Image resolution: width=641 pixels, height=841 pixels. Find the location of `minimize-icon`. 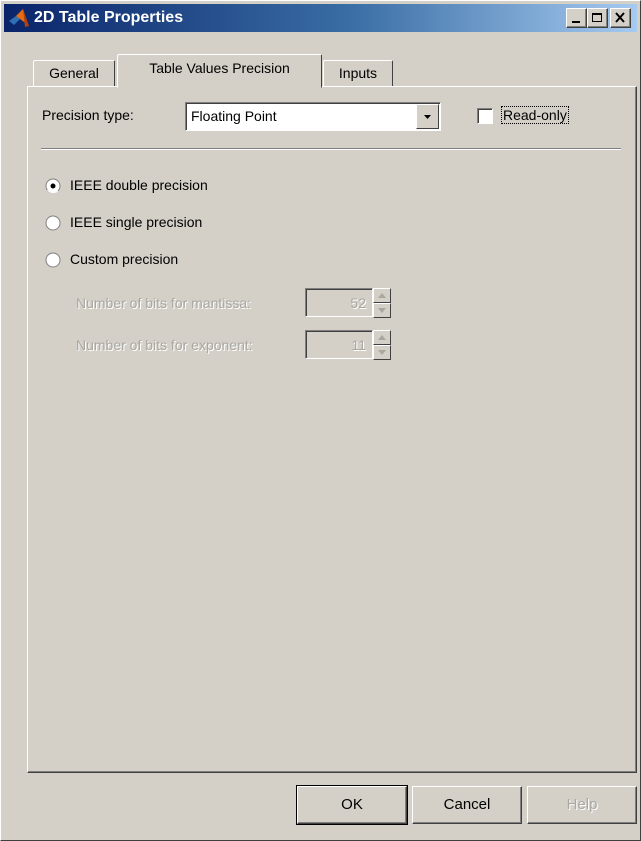

minimize-icon is located at coordinates (576, 22).